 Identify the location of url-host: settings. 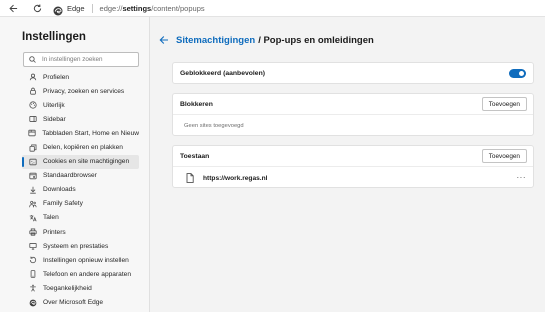
(137, 8).